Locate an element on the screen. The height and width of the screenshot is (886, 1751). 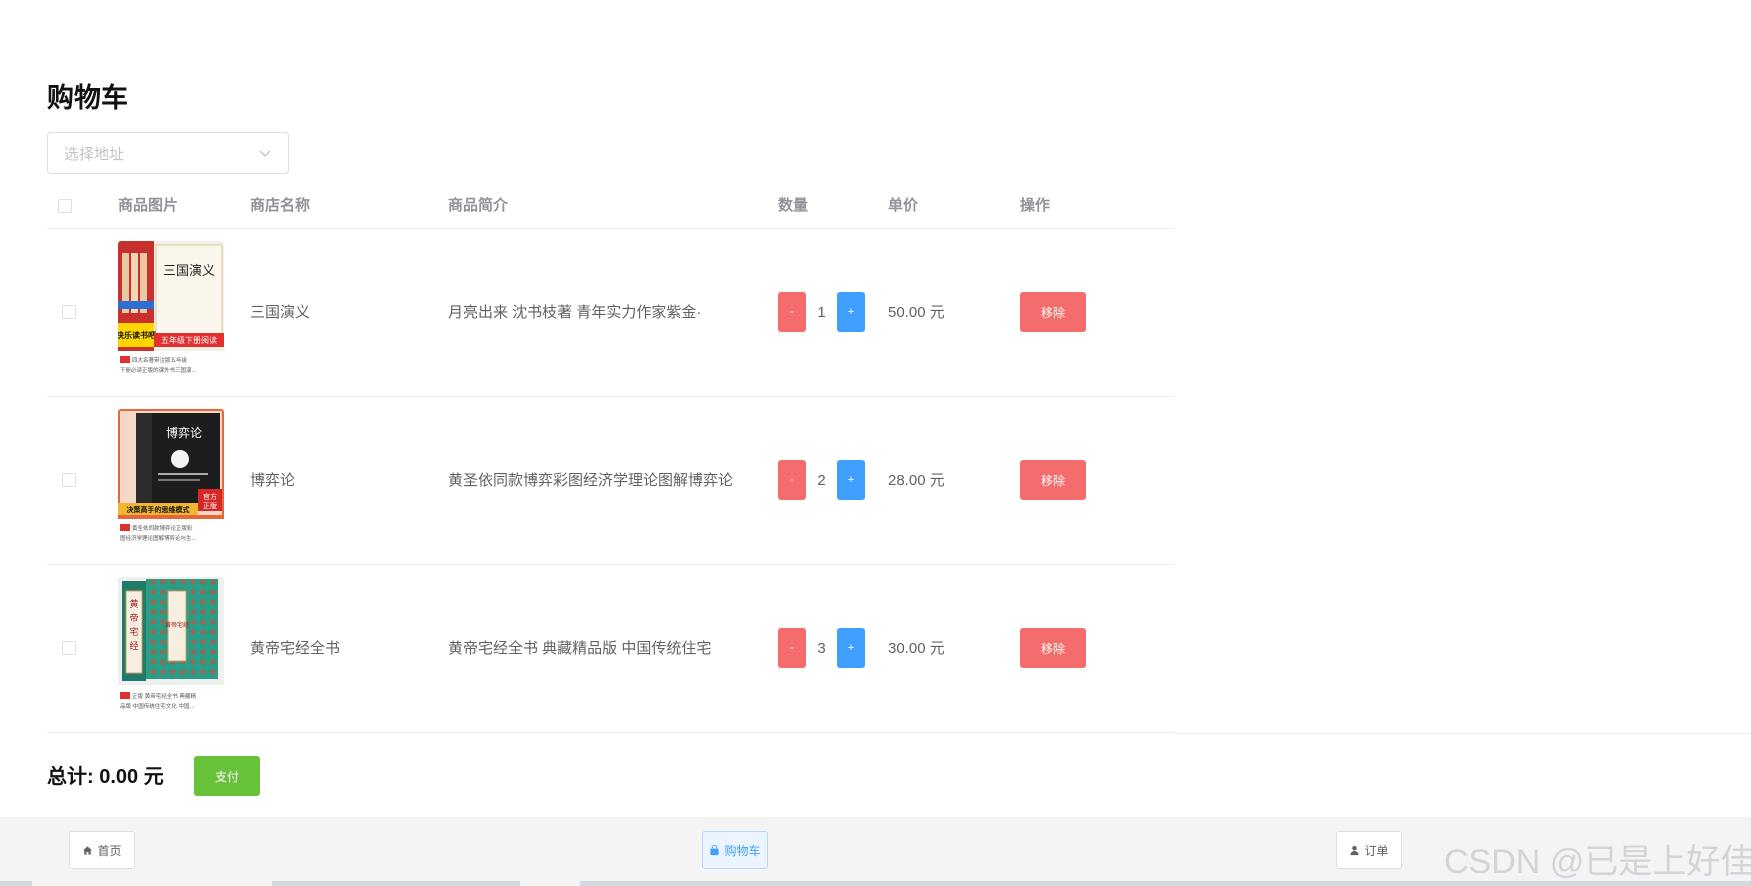
nav-cart-label: 购物车 is located at coordinates (742, 850).